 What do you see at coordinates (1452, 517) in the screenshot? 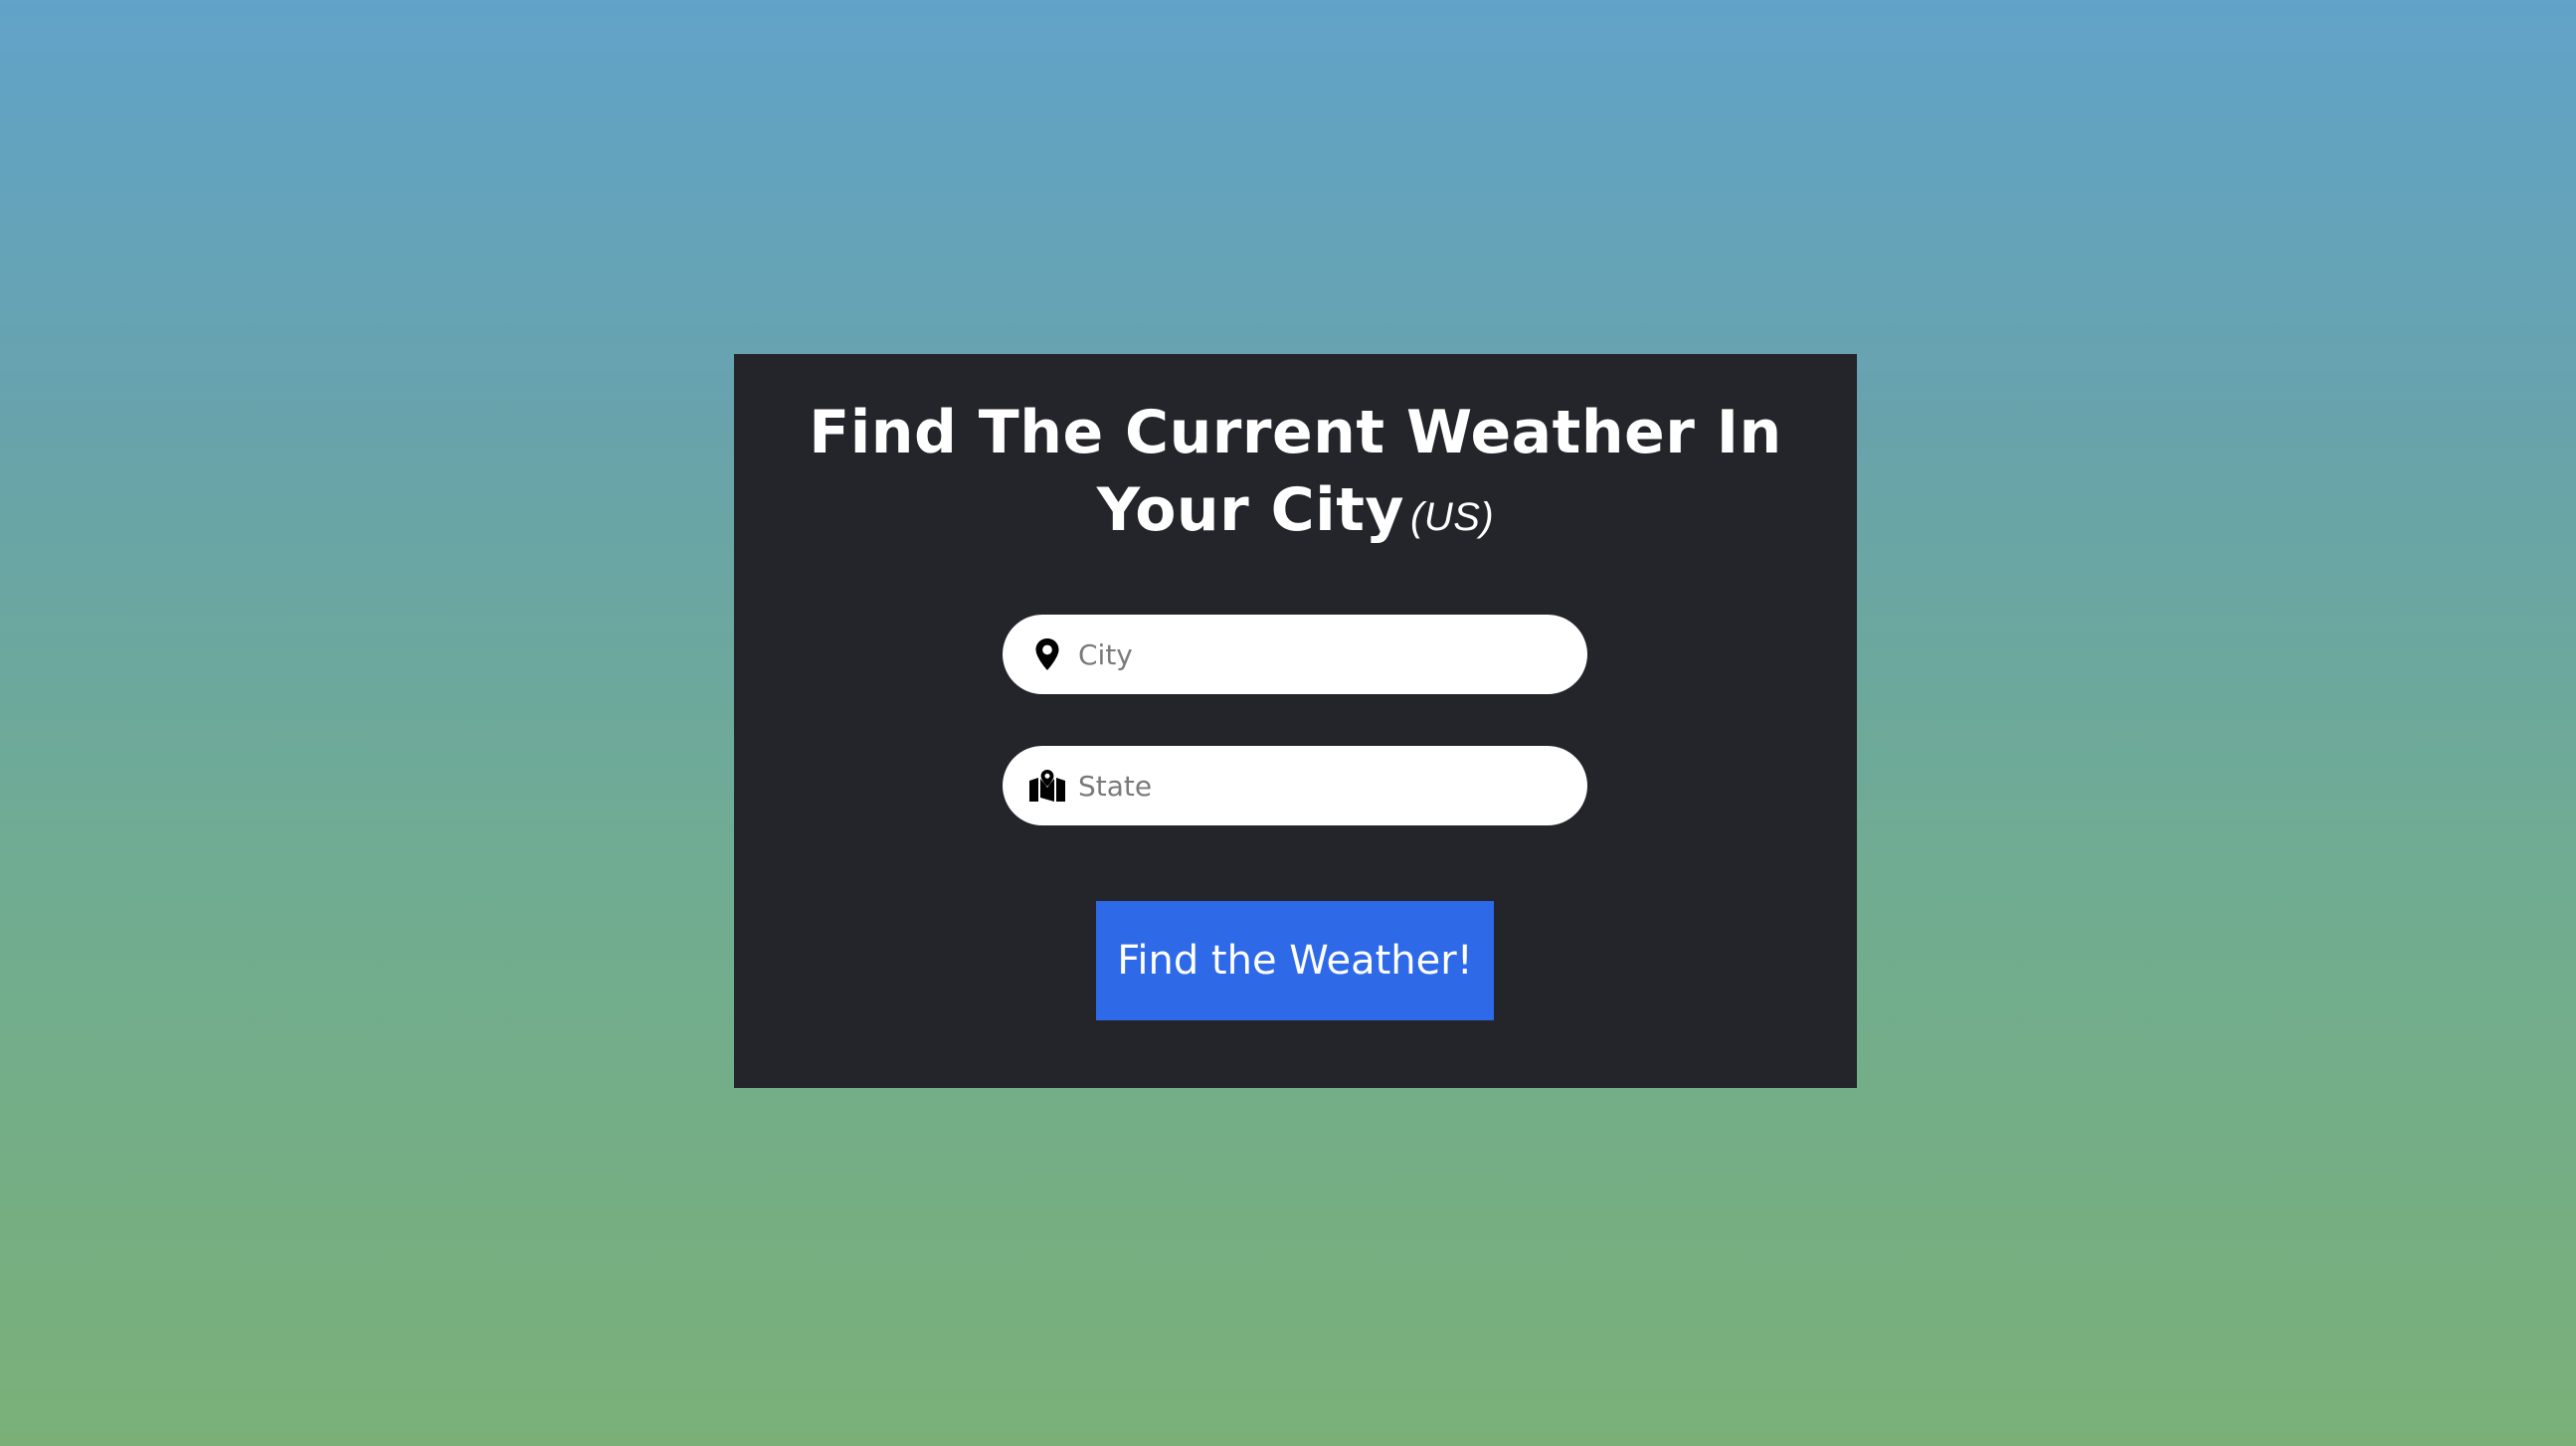
I see `title-country-suffix: (US)` at bounding box center [1452, 517].